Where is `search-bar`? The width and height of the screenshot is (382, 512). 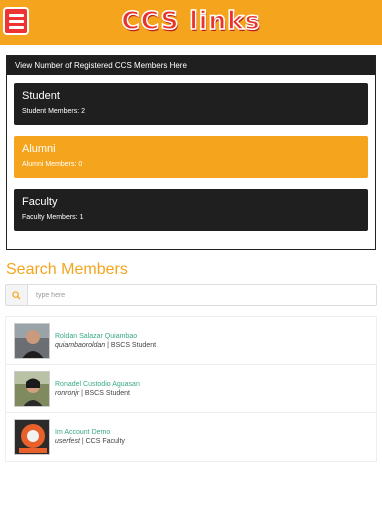 search-bar is located at coordinates (191, 295).